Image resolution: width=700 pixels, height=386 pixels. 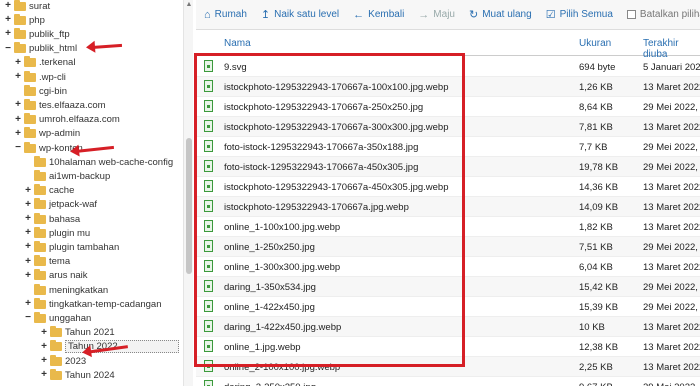 I want to click on tree-item-label: unggahan, so click(x=70, y=318).